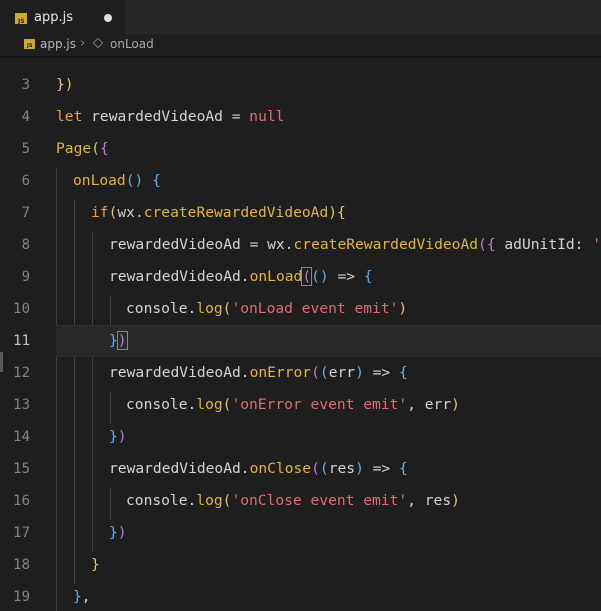 The image size is (601, 611). Describe the element at coordinates (21, 373) in the screenshot. I see `line-number: 12` at that location.